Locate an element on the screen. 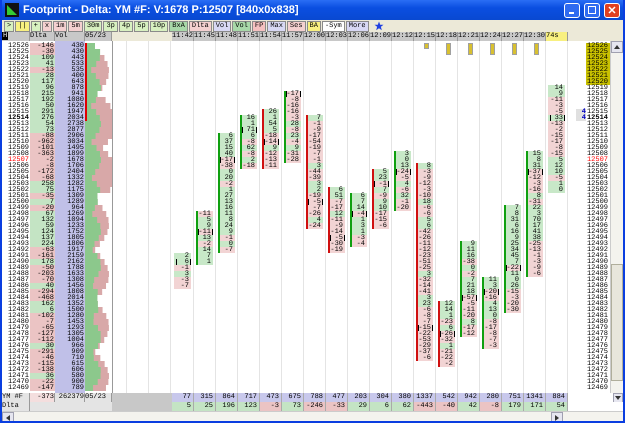  minimize-button is located at coordinates (572, 10).